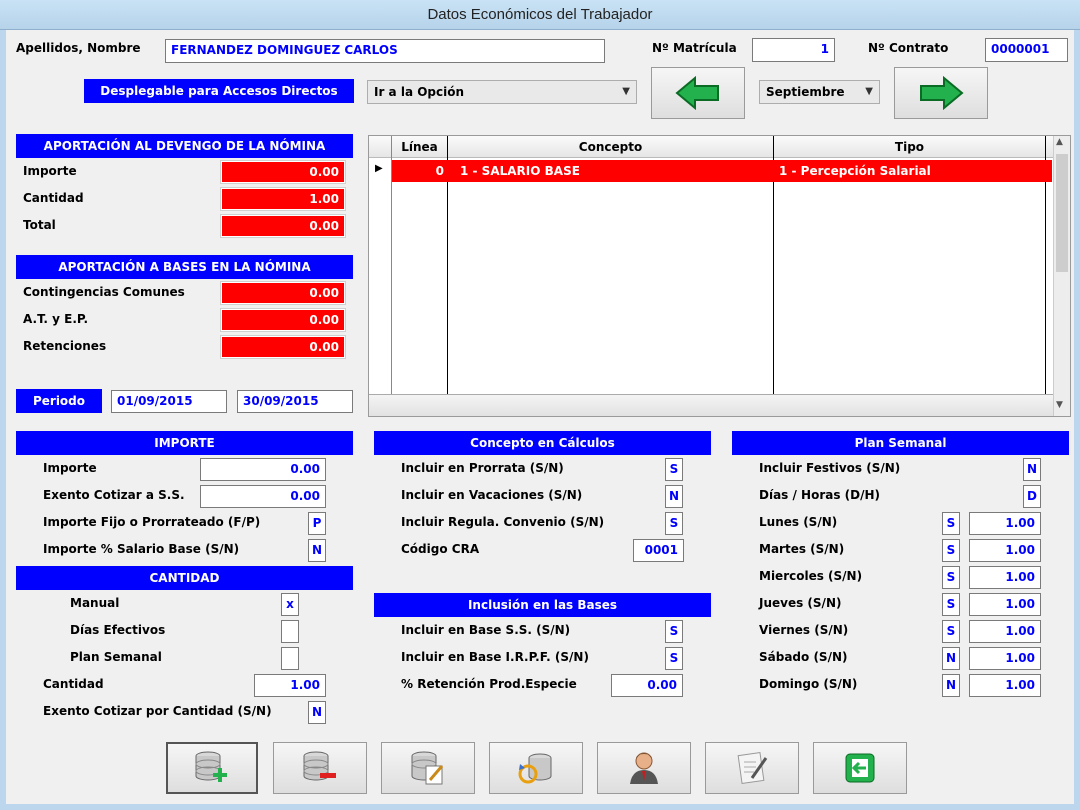 Image resolution: width=1080 pixels, height=810 pixels. Describe the element at coordinates (141, 549) in the screenshot. I see `pct-salario-label: Importe % Salario Base (S/N)` at that location.